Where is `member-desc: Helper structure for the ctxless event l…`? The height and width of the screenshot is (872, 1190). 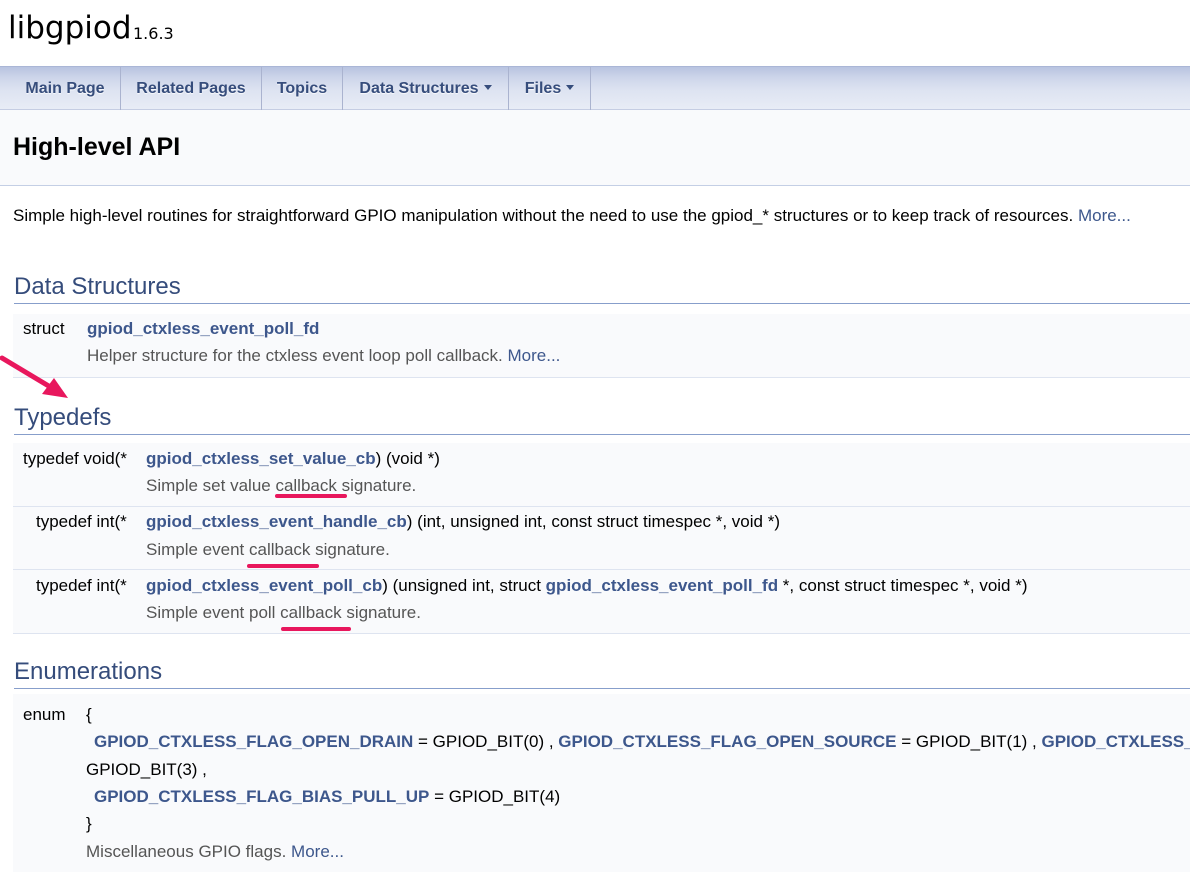
member-desc: Helper structure for the ctxless event l… is located at coordinates (295, 355).